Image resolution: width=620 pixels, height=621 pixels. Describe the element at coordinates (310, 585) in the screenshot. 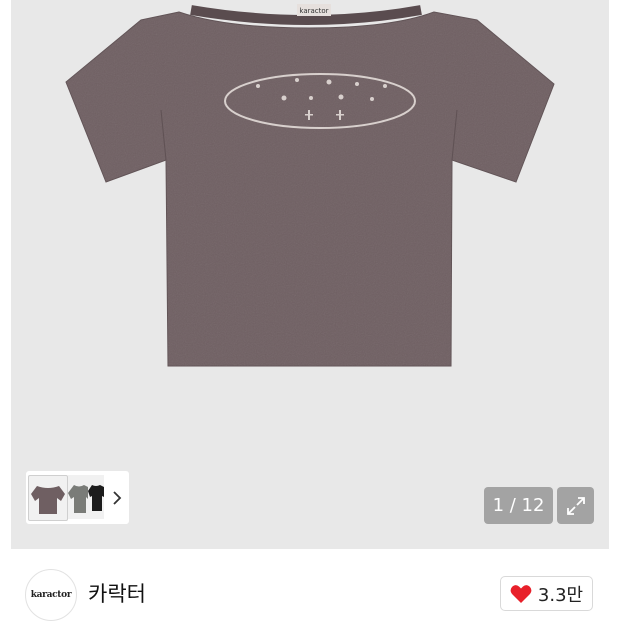

I see `brand-row: karactor 카락터 3.3만` at that location.